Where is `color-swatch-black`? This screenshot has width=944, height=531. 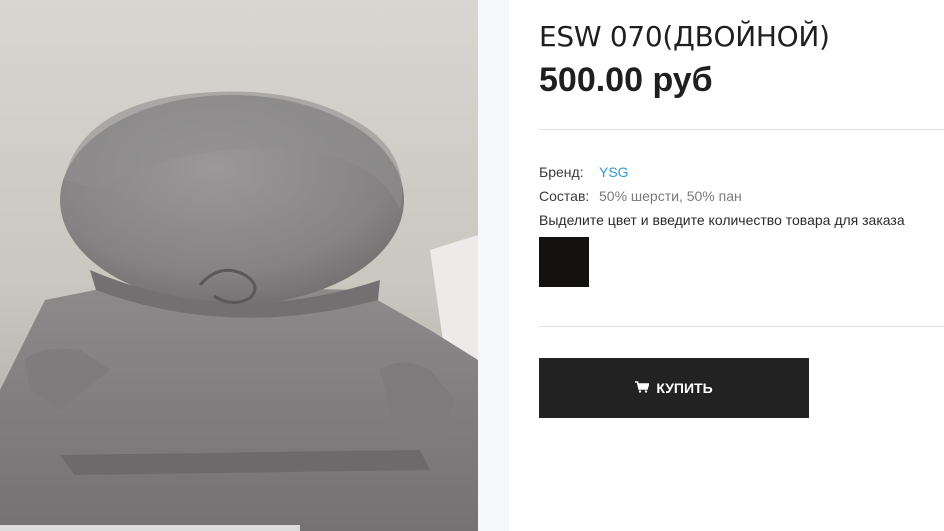 color-swatch-black is located at coordinates (564, 262).